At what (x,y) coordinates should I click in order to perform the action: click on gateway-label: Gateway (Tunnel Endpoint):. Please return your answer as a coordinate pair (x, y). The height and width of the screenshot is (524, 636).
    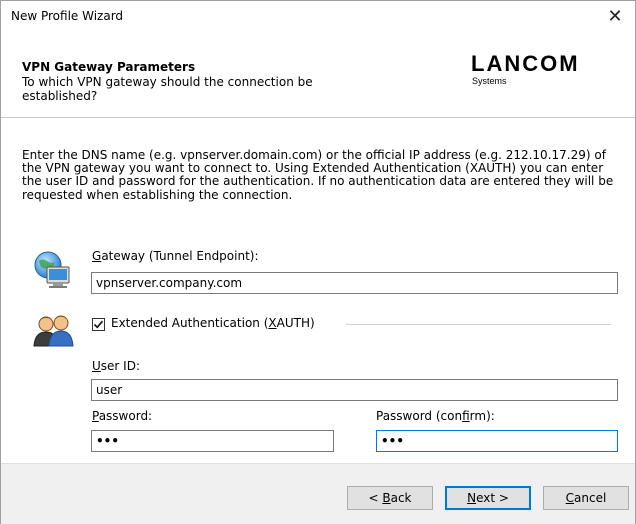
    Looking at the image, I should click on (175, 256).